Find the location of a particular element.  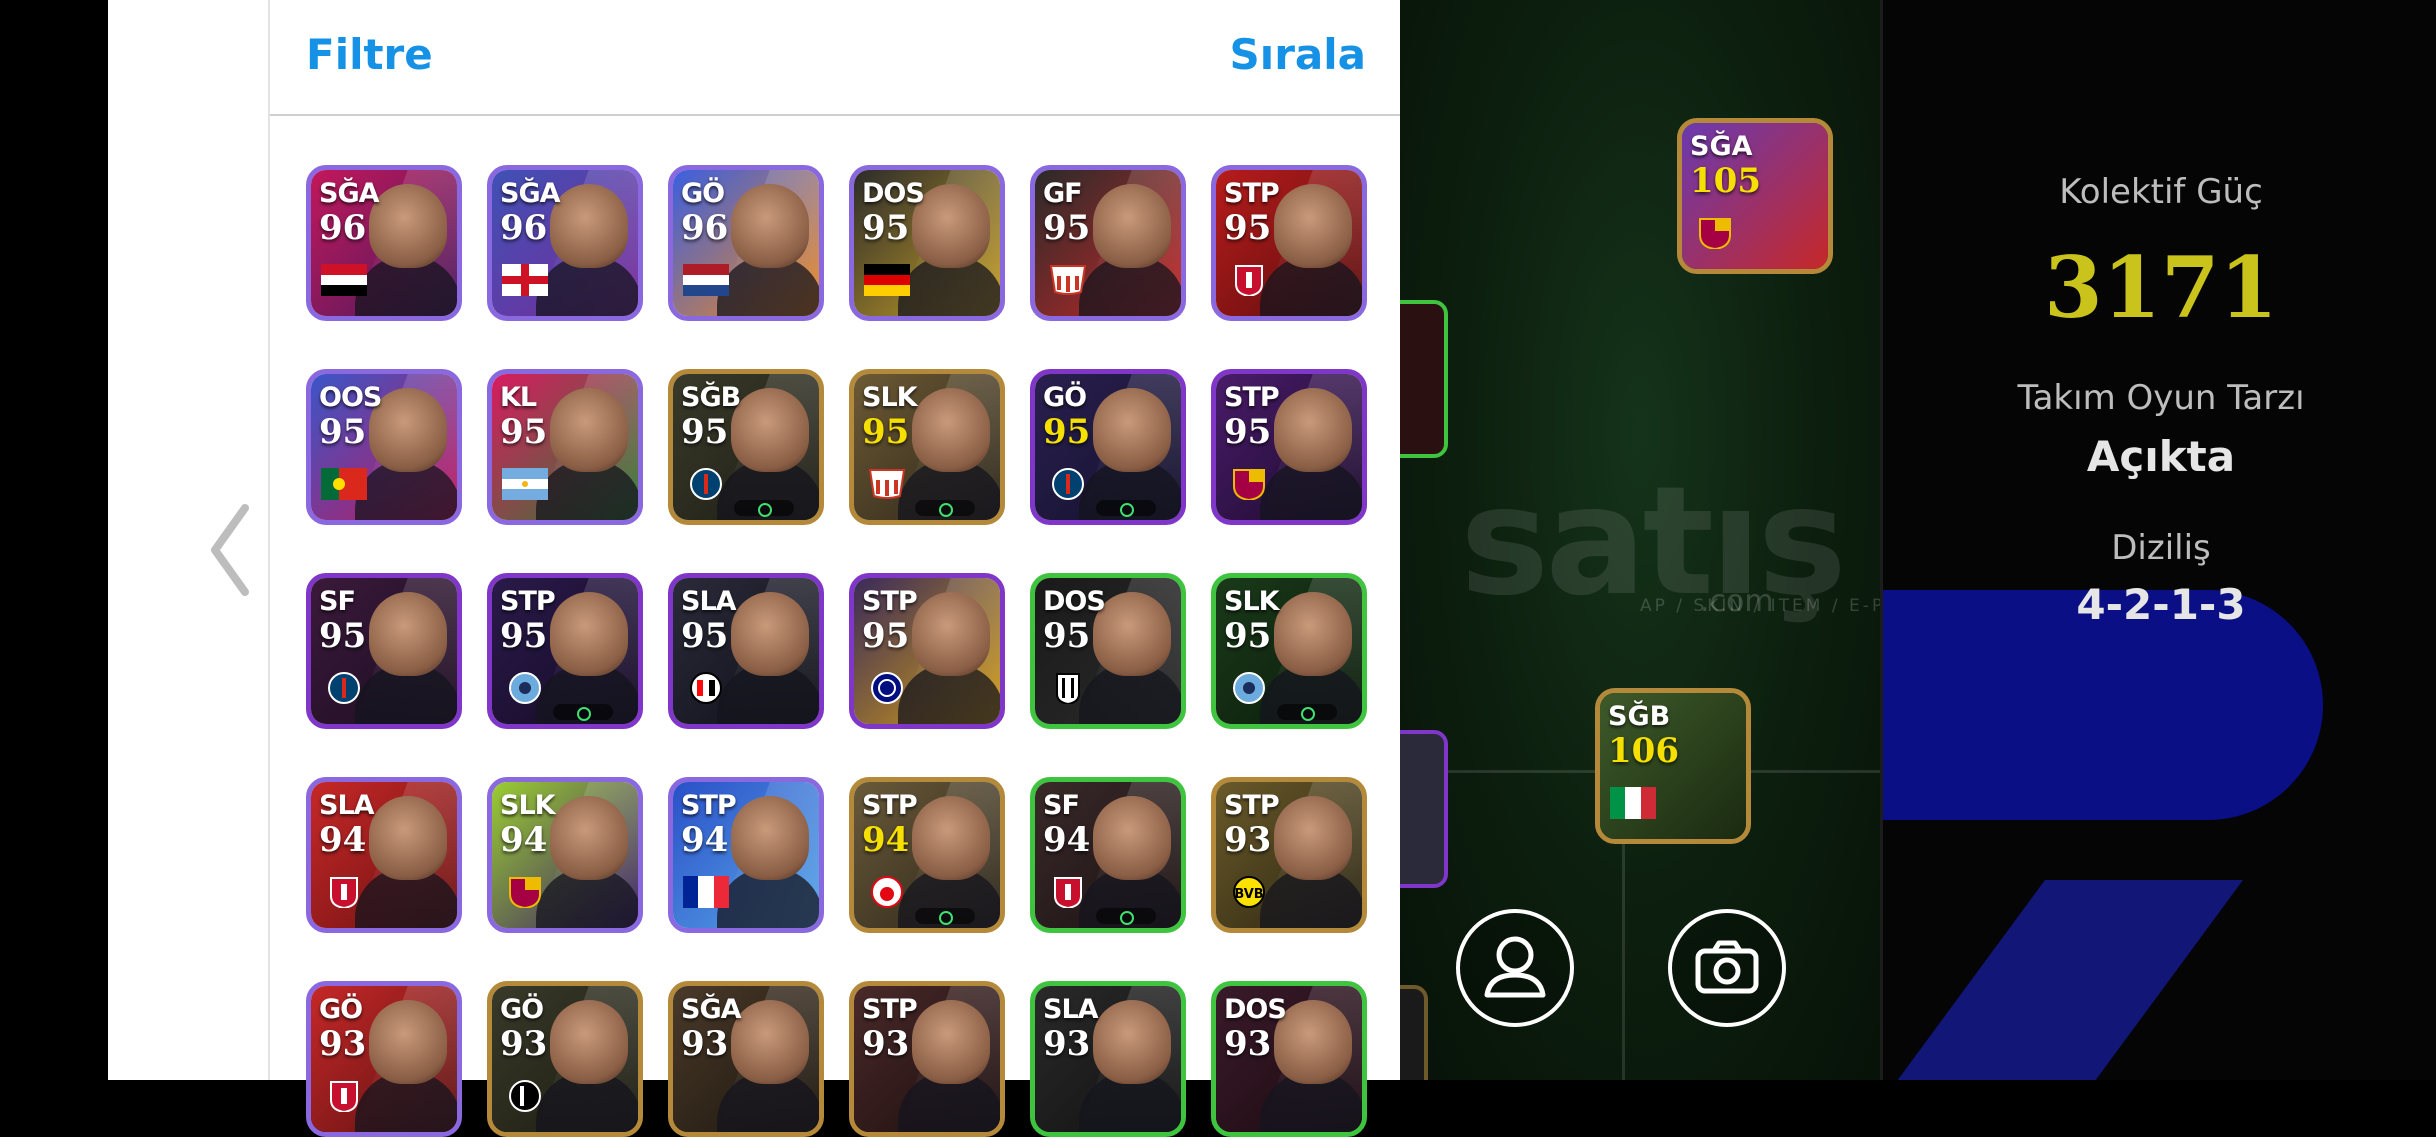

england-icon is located at coordinates (525, 280).